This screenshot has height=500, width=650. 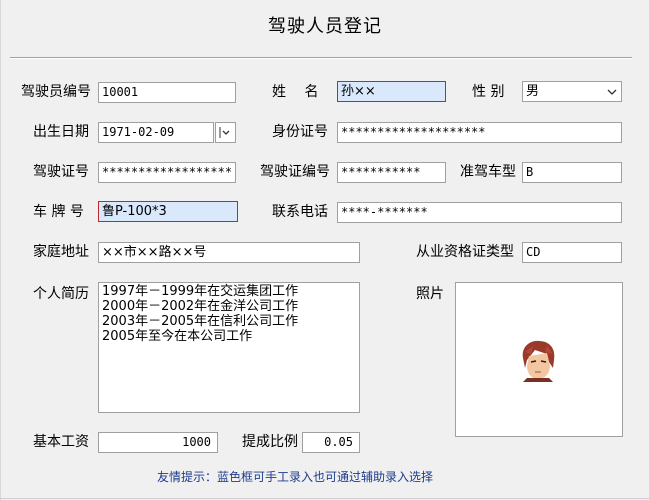 What do you see at coordinates (58, 212) in the screenshot?
I see `plate-no-label: 车 牌 号` at bounding box center [58, 212].